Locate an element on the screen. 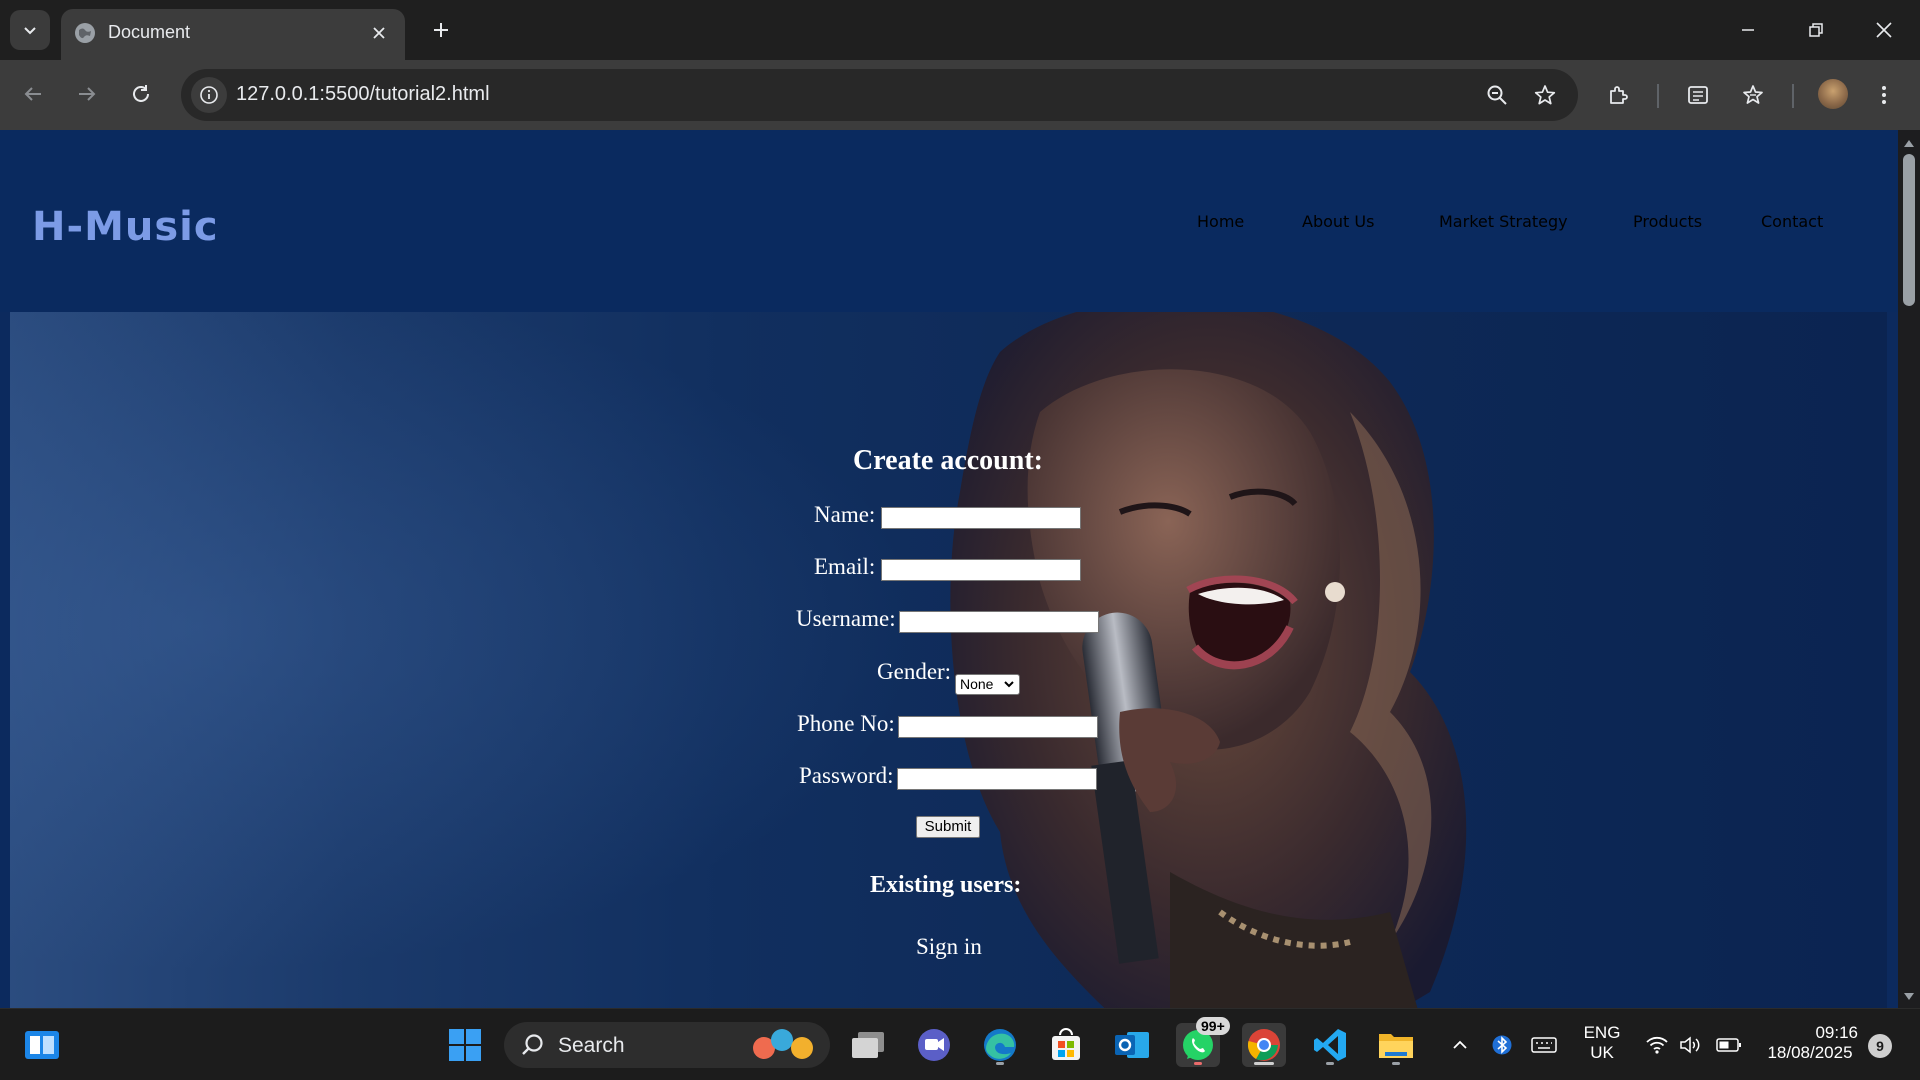 This screenshot has width=1920, height=1080. extensions-button is located at coordinates (1618, 95).